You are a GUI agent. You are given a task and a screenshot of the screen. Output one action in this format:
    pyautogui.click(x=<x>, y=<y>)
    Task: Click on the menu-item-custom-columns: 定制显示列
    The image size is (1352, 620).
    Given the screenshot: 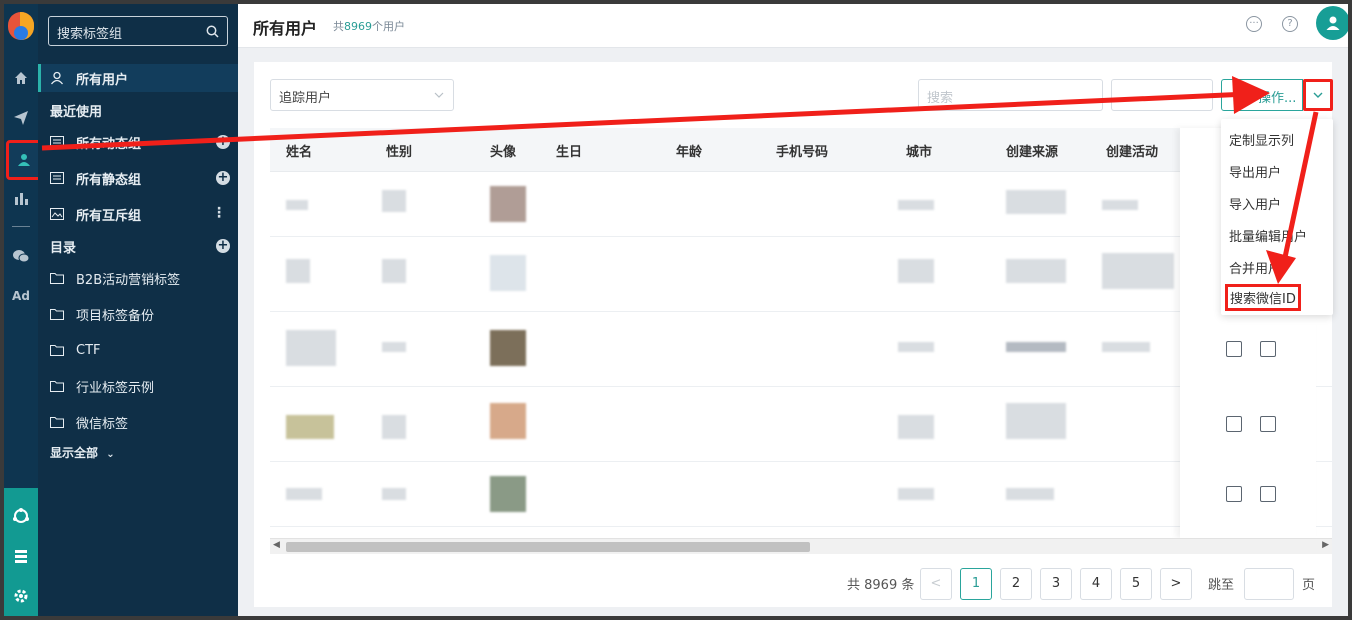 What is the action you would take?
    pyautogui.click(x=1261, y=139)
    